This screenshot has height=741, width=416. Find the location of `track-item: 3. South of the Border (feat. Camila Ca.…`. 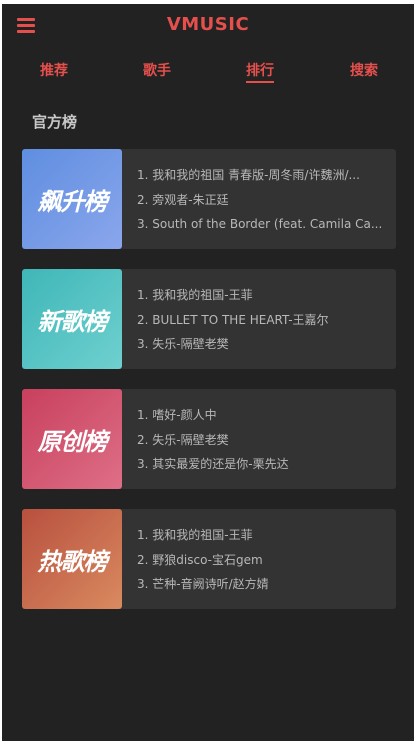

track-item: 3. South of the Border (feat. Camila Ca.… is located at coordinates (260, 224).